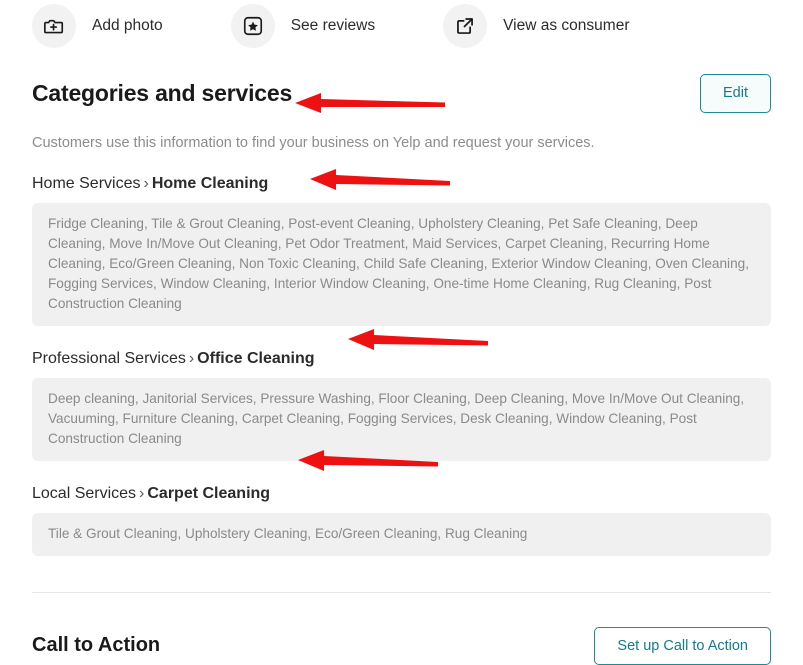 The image size is (803, 665). I want to click on external-link-icon, so click(465, 26).